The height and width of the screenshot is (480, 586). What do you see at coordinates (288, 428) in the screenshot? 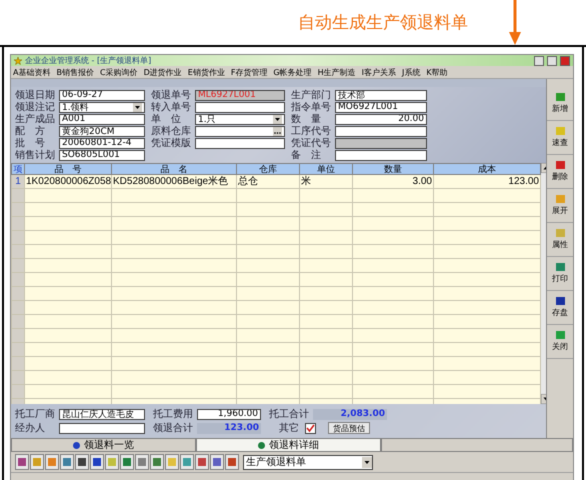
I see `field-label: 其它` at bounding box center [288, 428].